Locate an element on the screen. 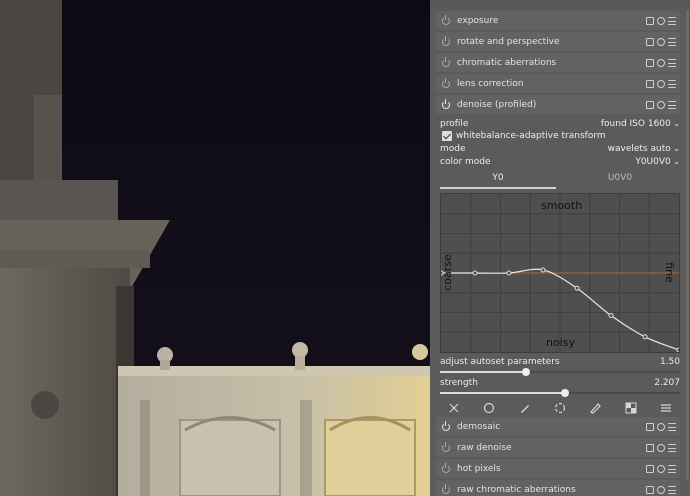 This screenshot has height=496, width=690. graph-left-label: coarse is located at coordinates (447, 272).